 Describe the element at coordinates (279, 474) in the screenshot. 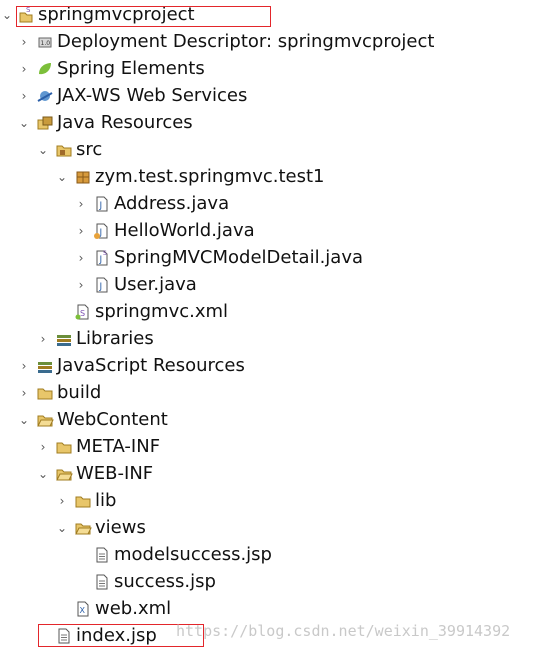

I see `tree-item-web-inf: ⌄ WEB-INF` at that location.